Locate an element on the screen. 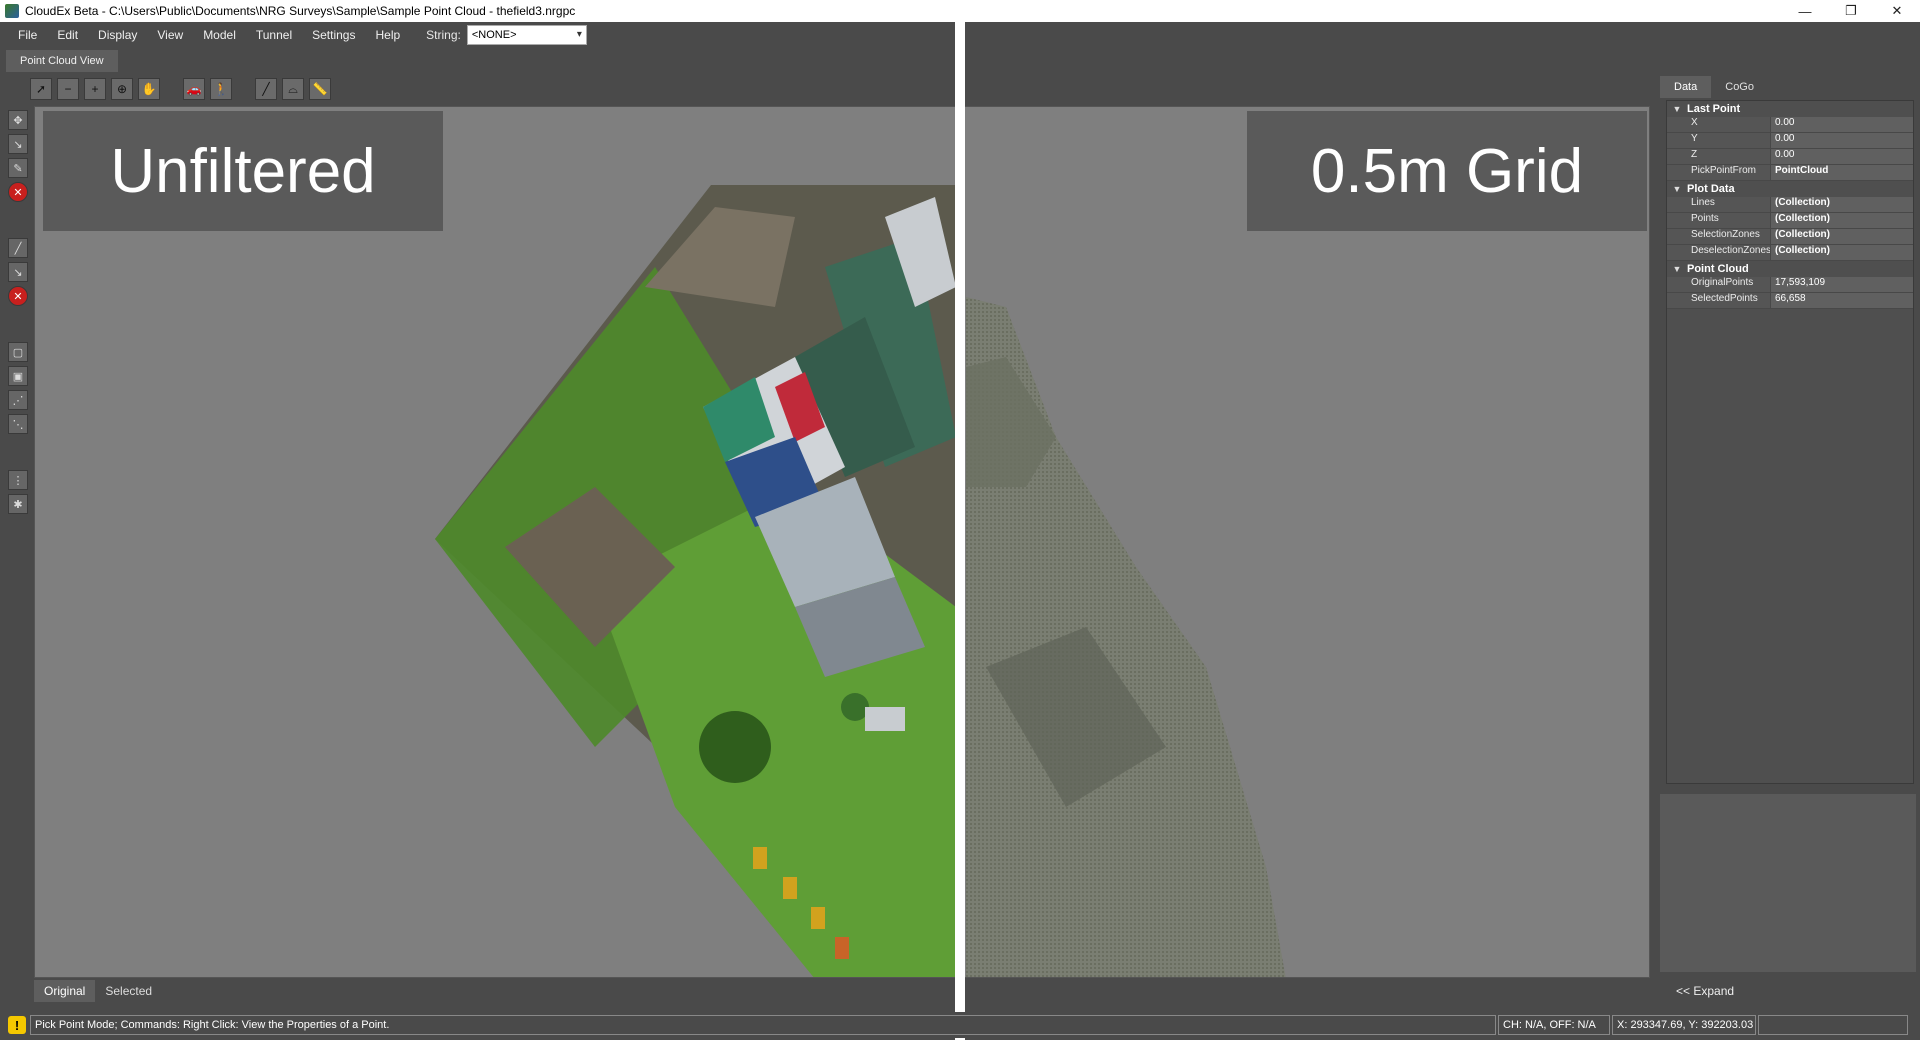 Image resolution: width=1920 pixels, height=1040 pixels. property-row: Z 0.00 is located at coordinates (1790, 157).